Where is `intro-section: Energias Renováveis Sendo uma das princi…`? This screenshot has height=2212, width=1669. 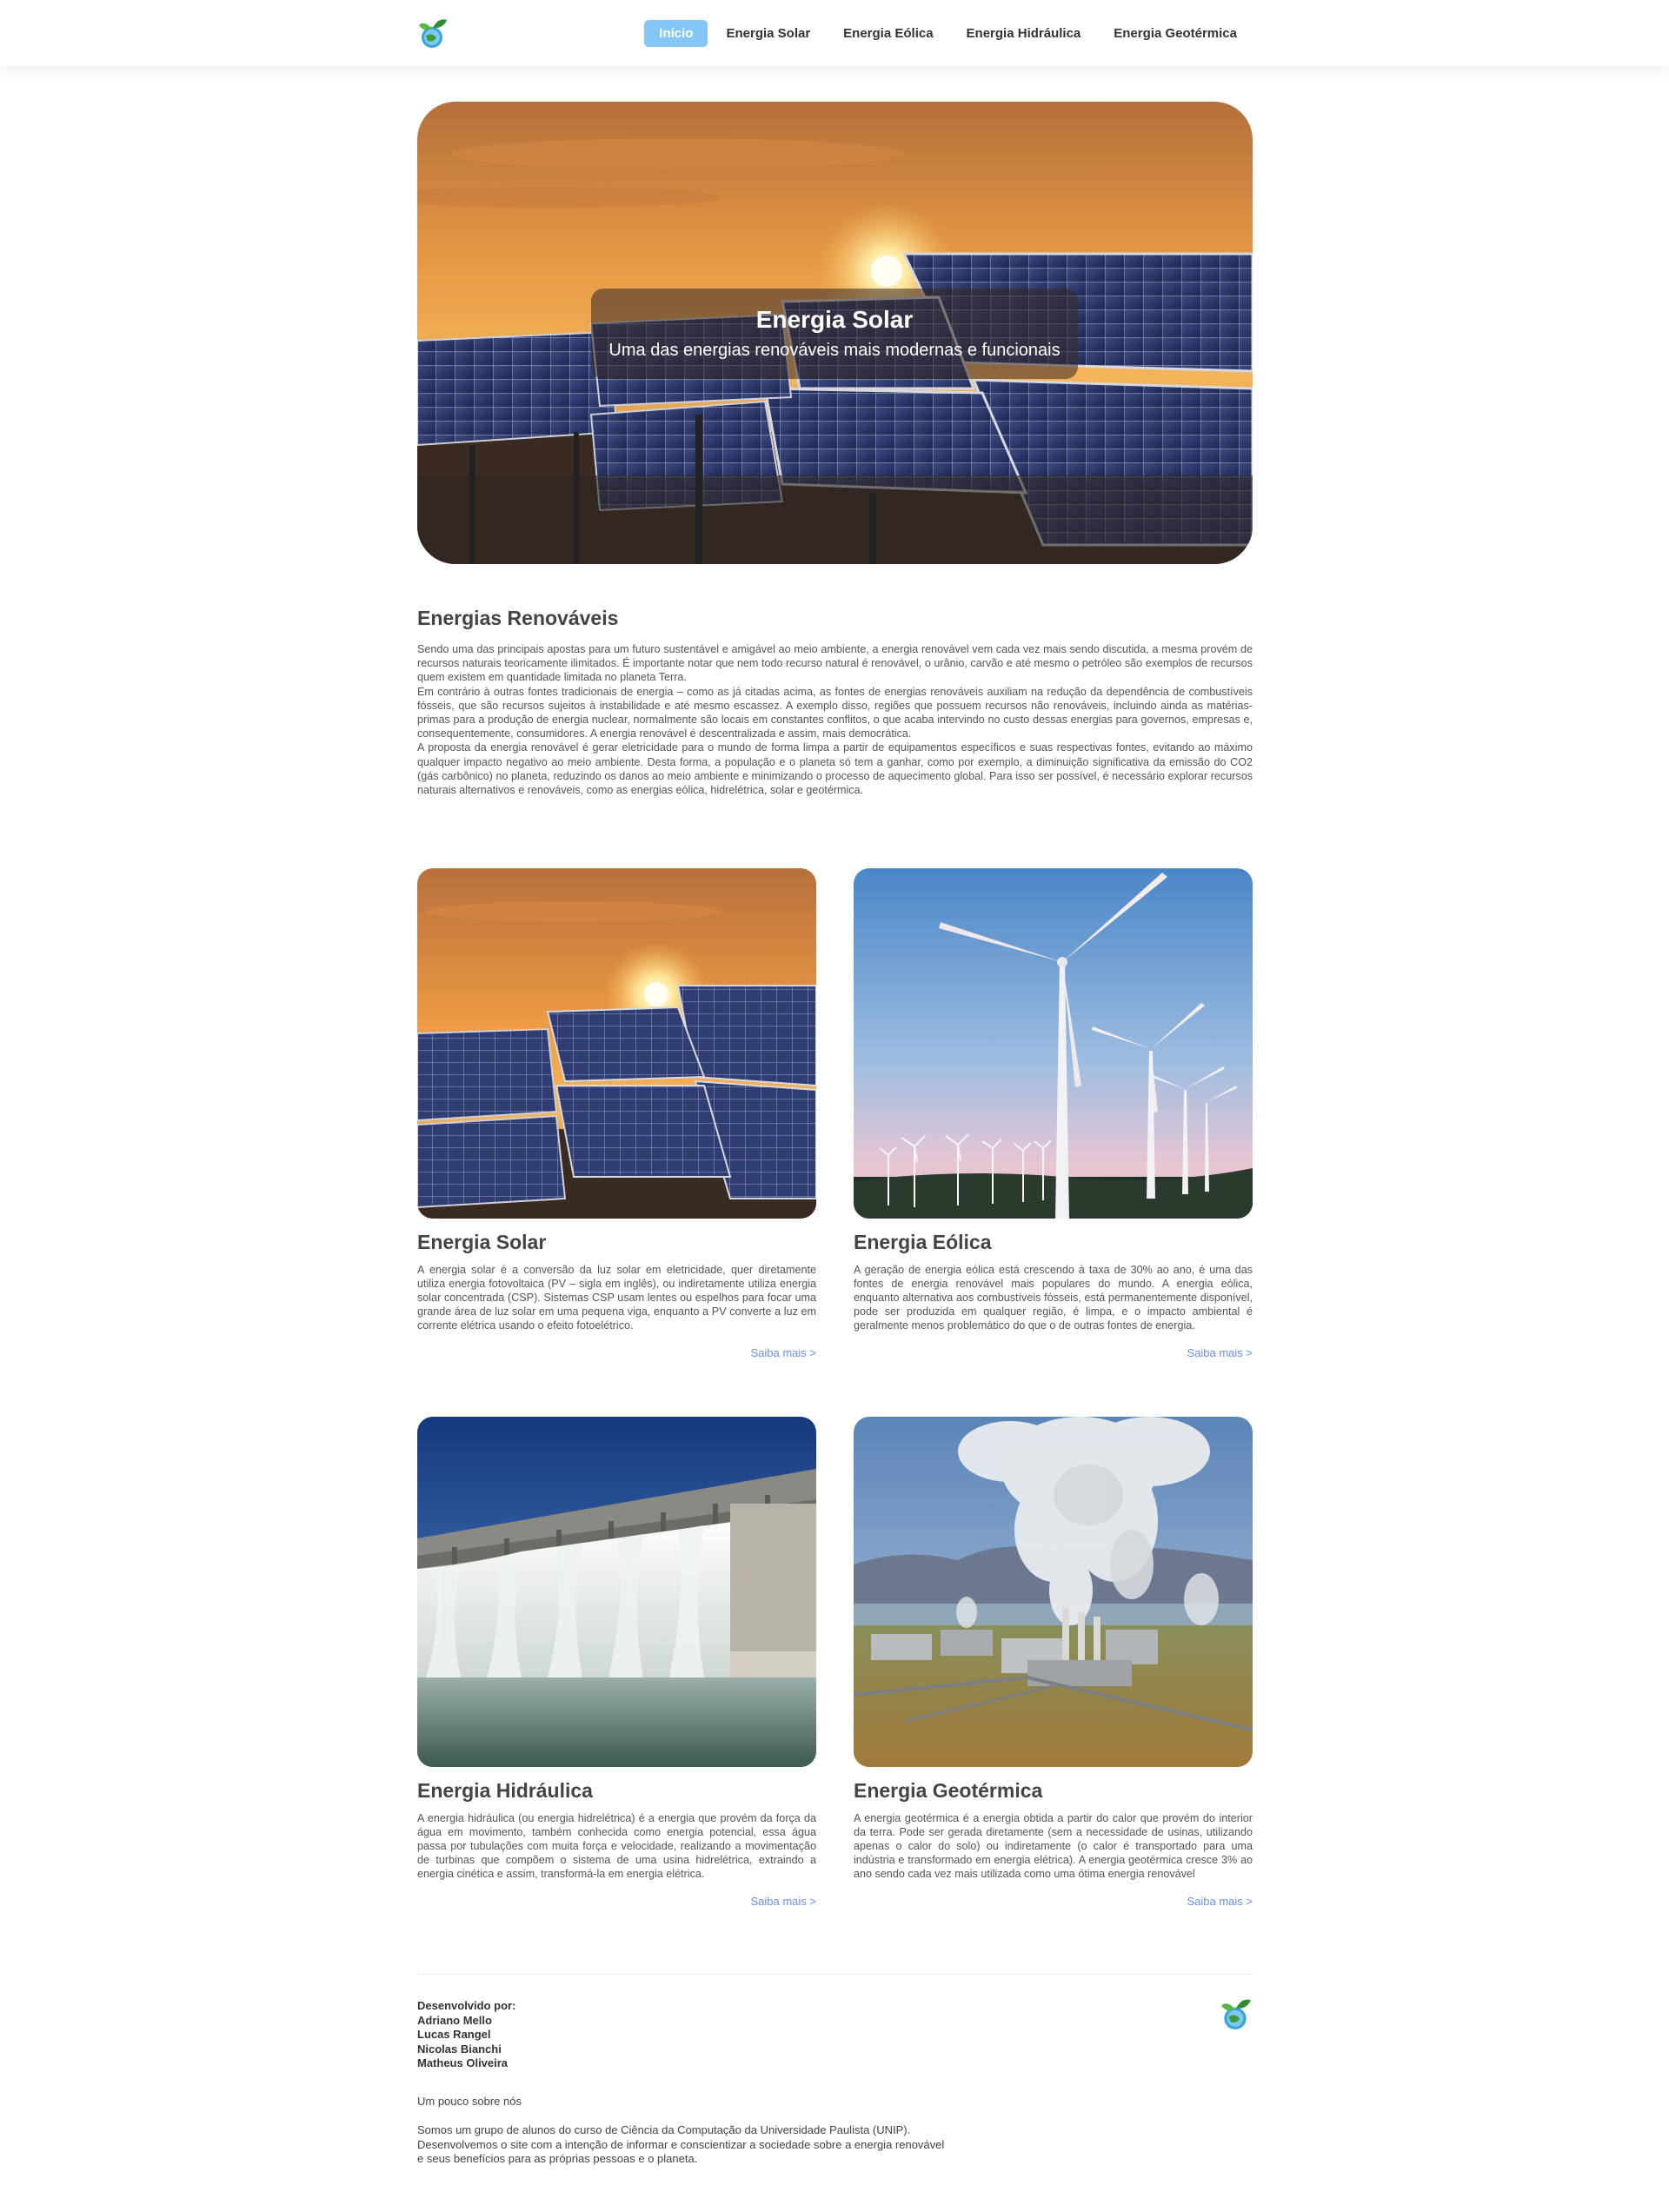 intro-section: Energias Renováveis Sendo uma das princi… is located at coordinates (835, 702).